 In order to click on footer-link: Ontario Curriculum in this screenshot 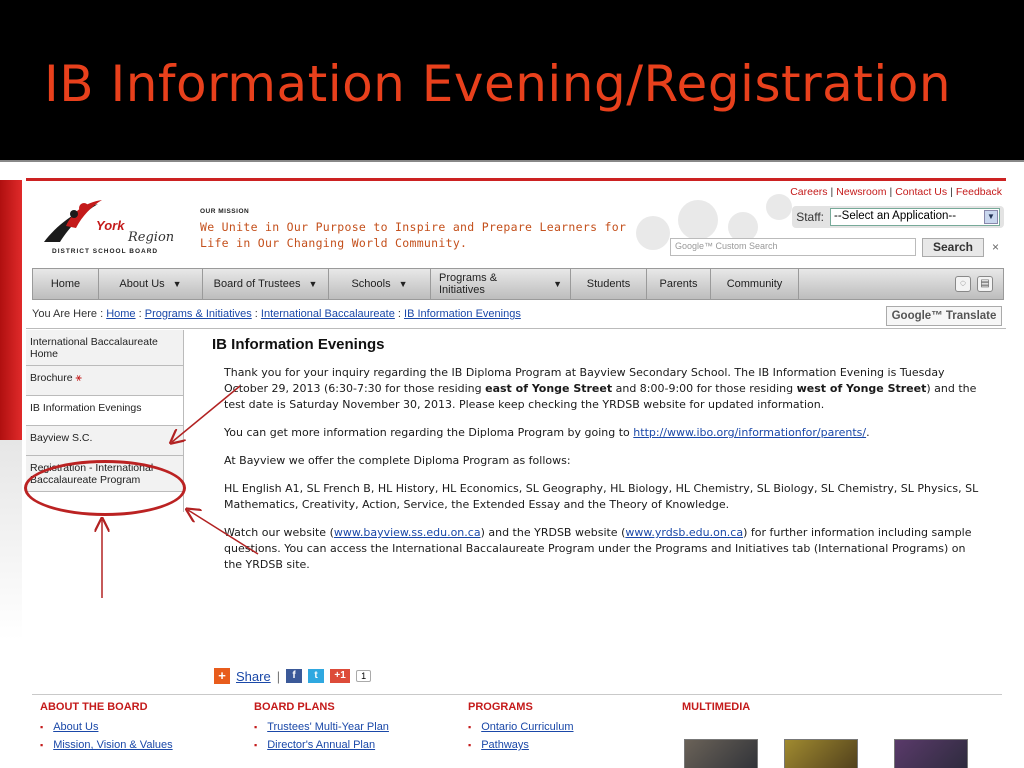, I will do `click(520, 727)`.